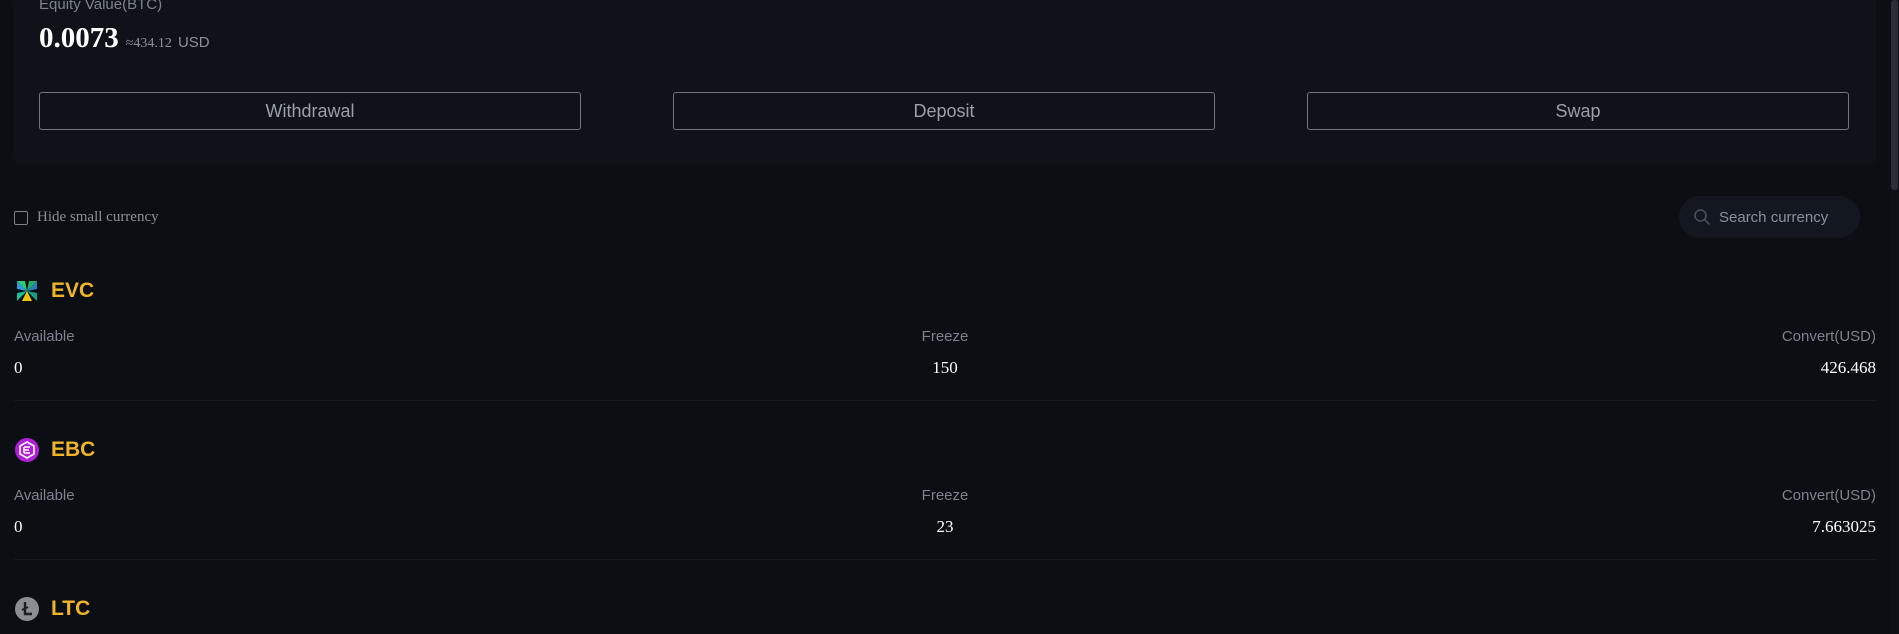 This screenshot has height=634, width=1899. Describe the element at coordinates (71, 608) in the screenshot. I see `coin-name: LTC` at that location.